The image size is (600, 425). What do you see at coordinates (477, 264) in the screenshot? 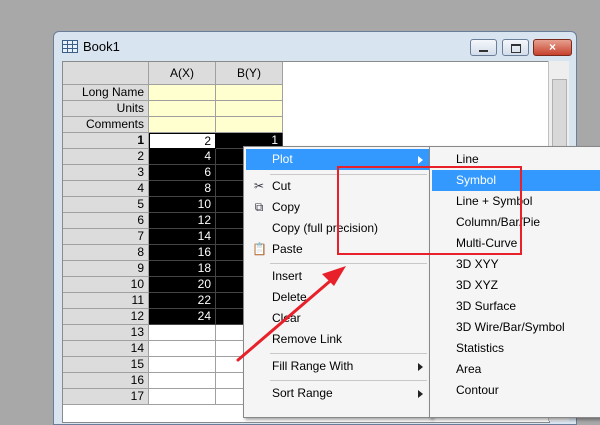
I see `submenu-item-label: 3D XYY` at bounding box center [477, 264].